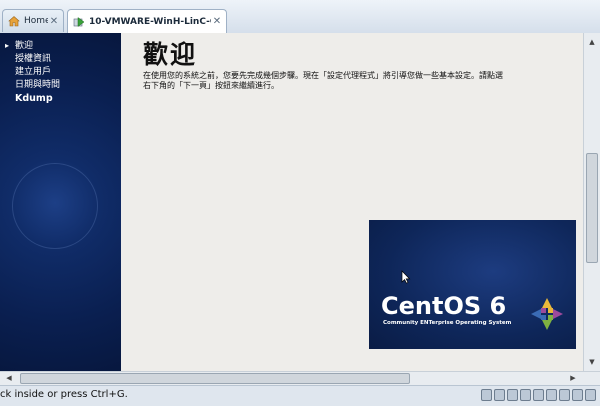  What do you see at coordinates (512, 395) in the screenshot?
I see `floppy-icon` at bounding box center [512, 395].